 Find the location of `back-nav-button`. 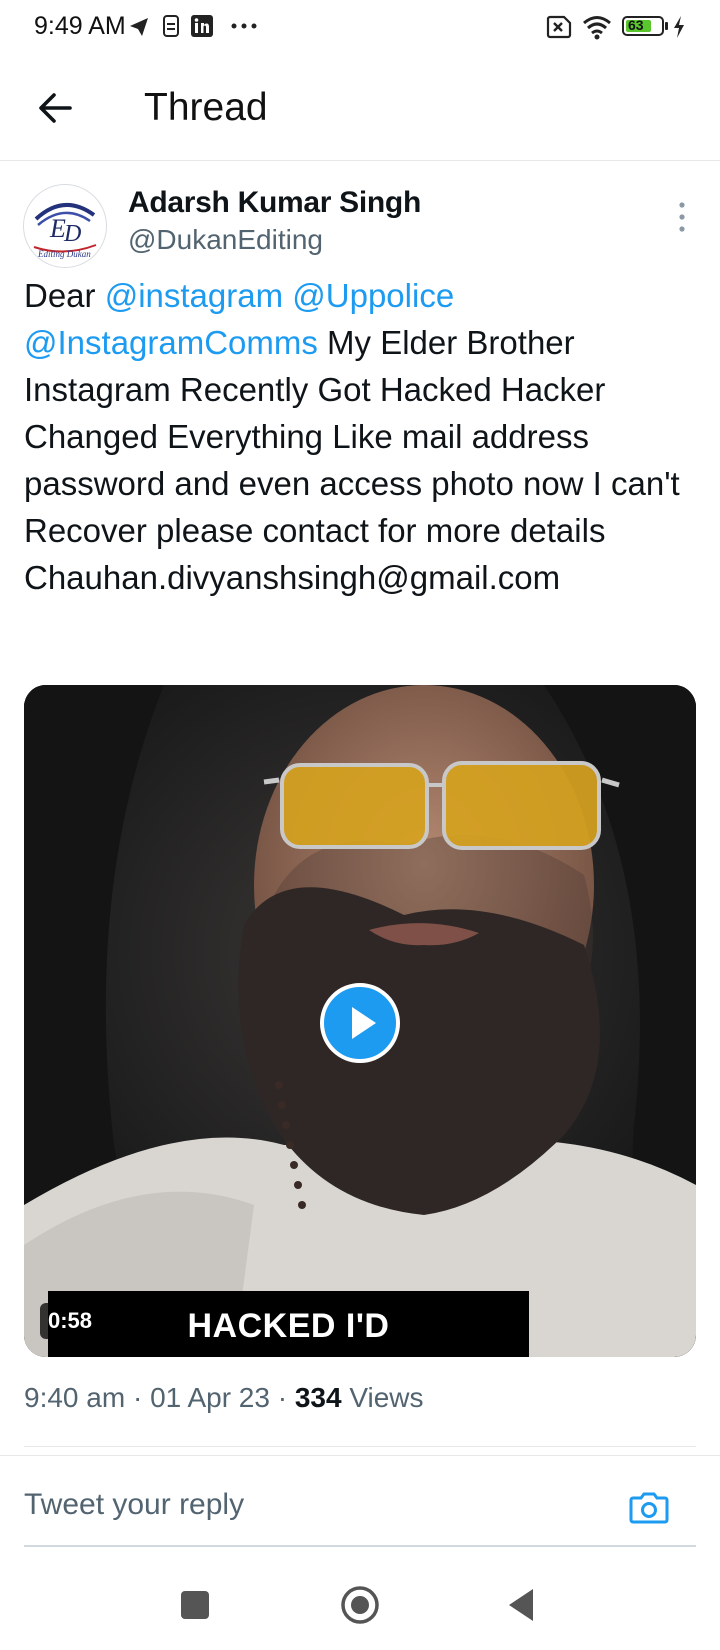

back-nav-button is located at coordinates (523, 1605).